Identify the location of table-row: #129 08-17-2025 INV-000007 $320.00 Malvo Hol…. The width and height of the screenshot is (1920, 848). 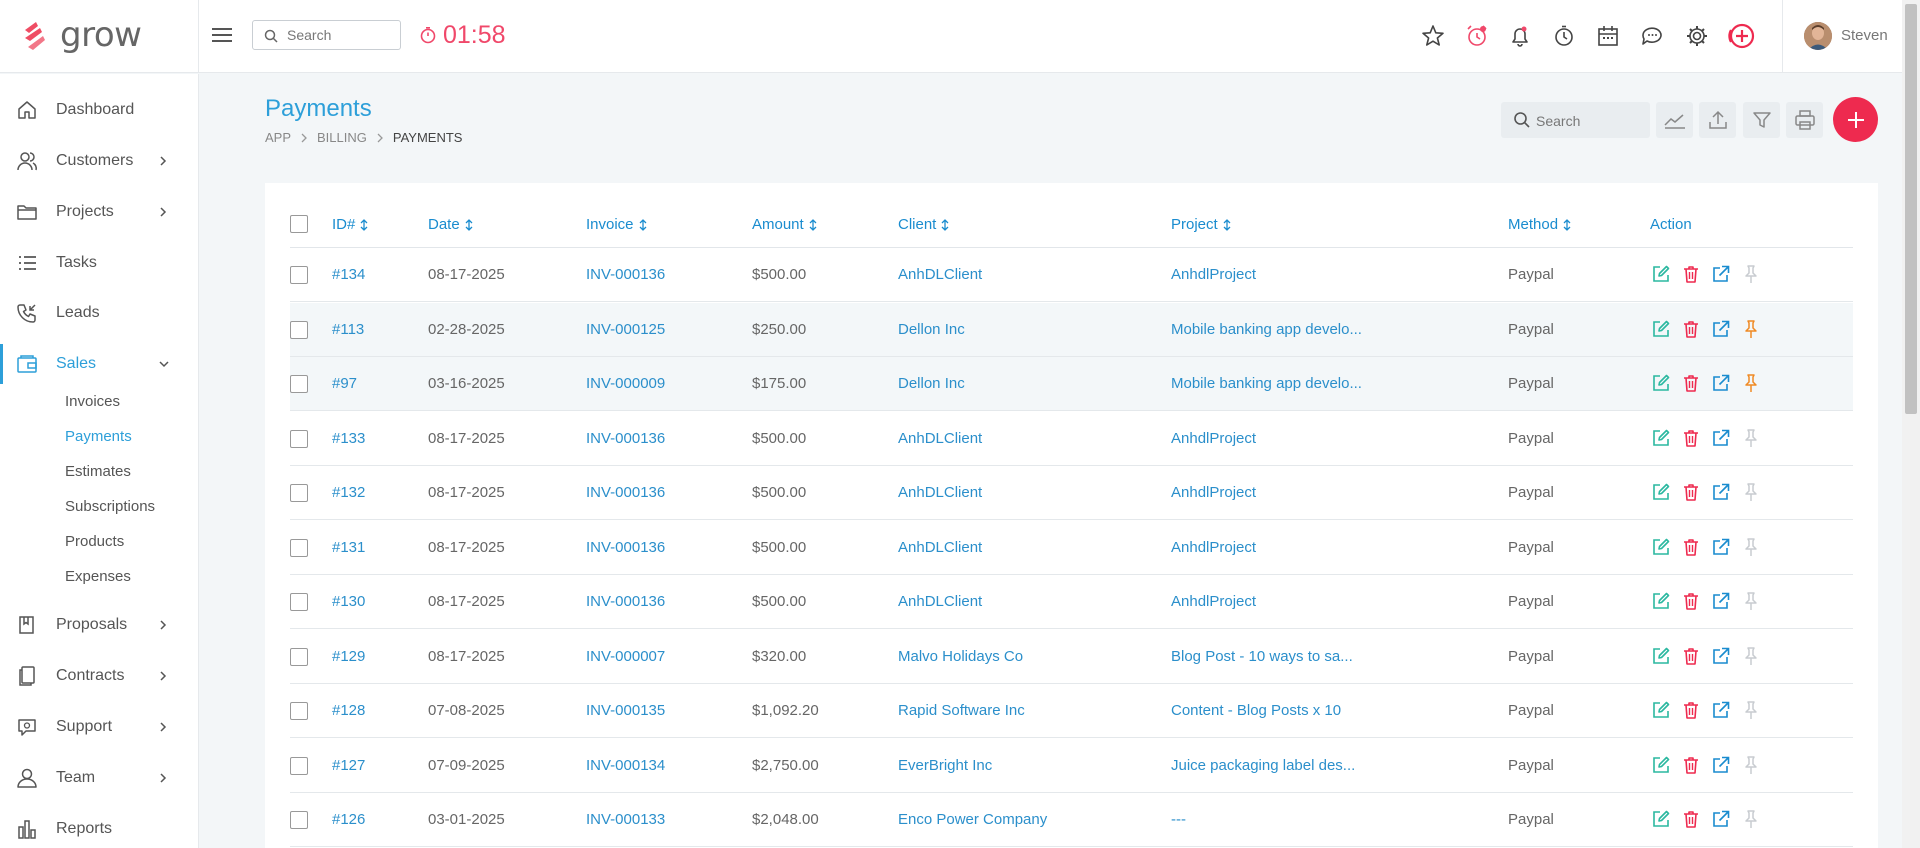
(1071, 657).